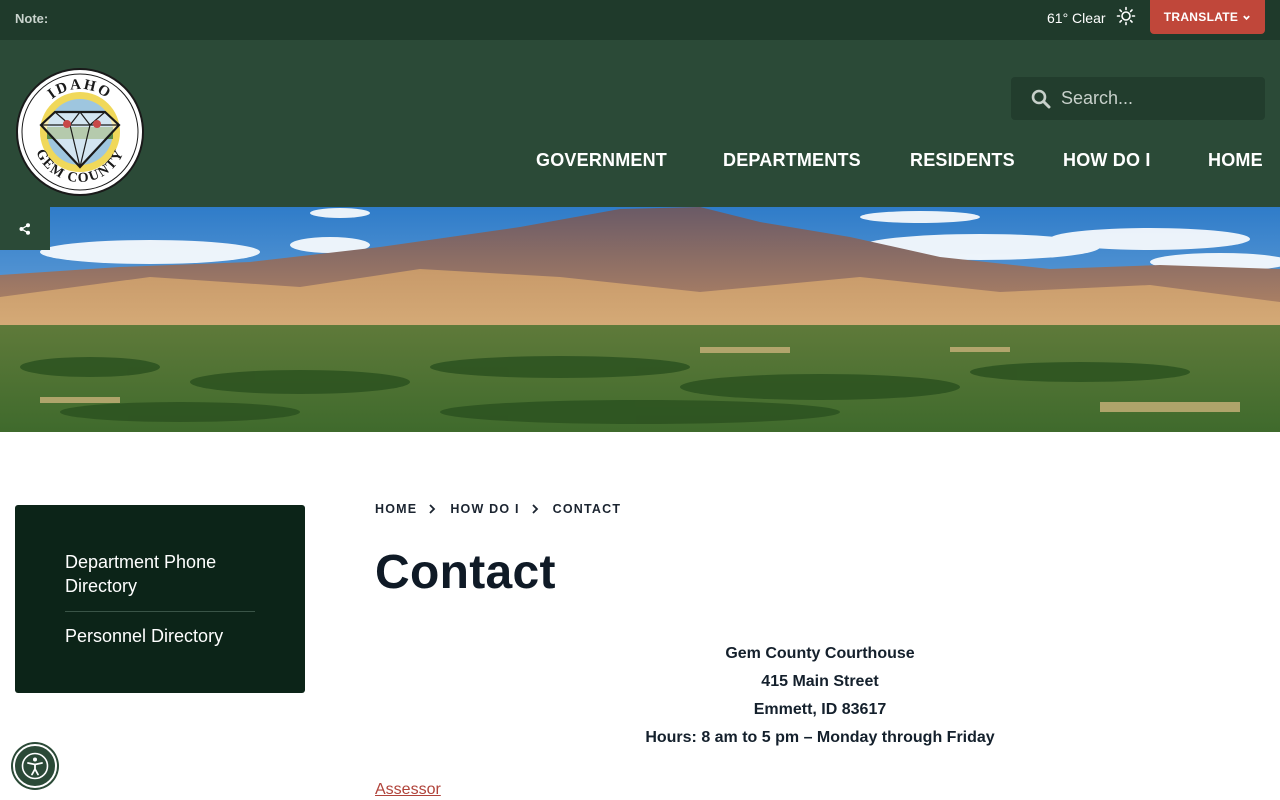 This screenshot has height=800, width=1280. I want to click on nav-how-do-i: HOW DO I, so click(1107, 163).